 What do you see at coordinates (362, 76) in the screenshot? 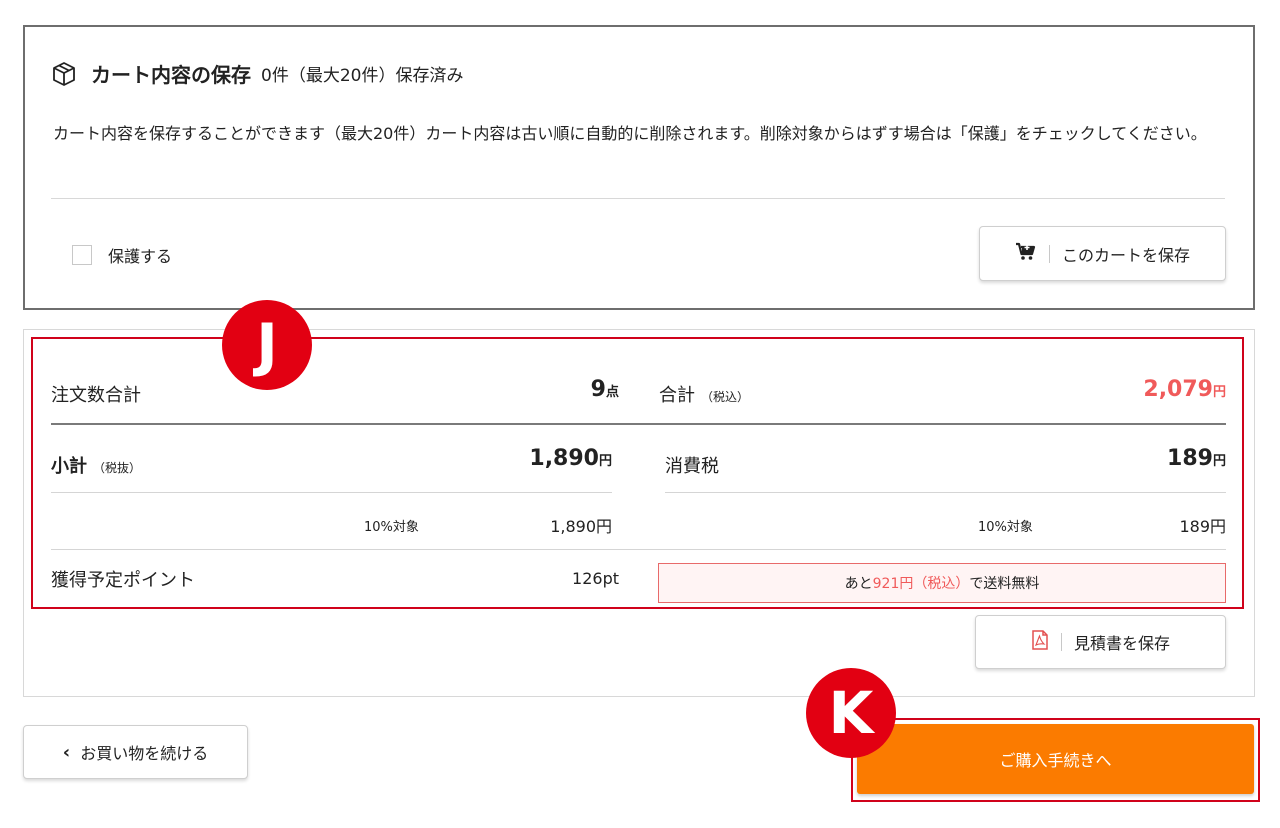
I see `save-cart-status: 0件（最大20件）保存済み` at bounding box center [362, 76].